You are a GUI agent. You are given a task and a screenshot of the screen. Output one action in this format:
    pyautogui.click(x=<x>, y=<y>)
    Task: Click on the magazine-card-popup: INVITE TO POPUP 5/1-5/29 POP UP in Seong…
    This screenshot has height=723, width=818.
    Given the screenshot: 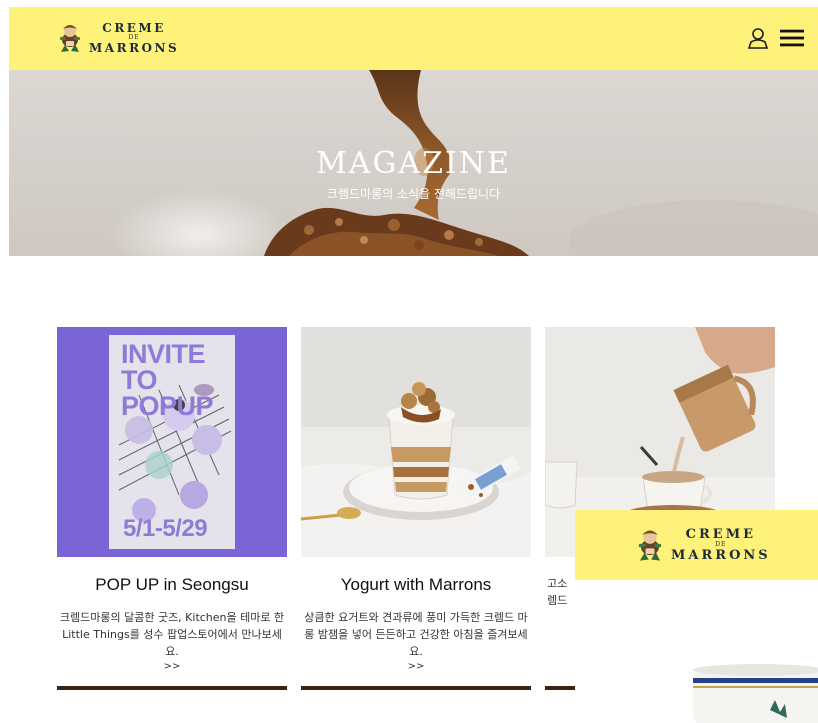 What is the action you would take?
    pyautogui.click(x=172, y=508)
    